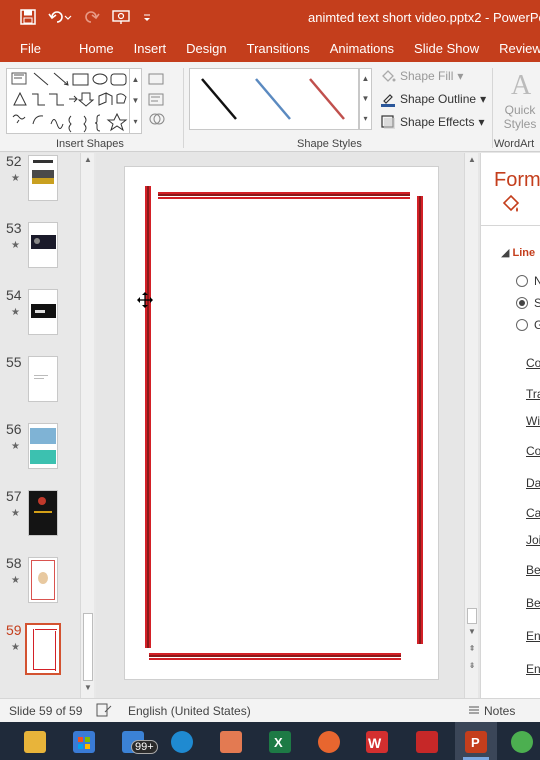 The width and height of the screenshot is (540, 760). What do you see at coordinates (40, 384) in the screenshot?
I see `slide-thumbnail: 55` at bounding box center [40, 384].